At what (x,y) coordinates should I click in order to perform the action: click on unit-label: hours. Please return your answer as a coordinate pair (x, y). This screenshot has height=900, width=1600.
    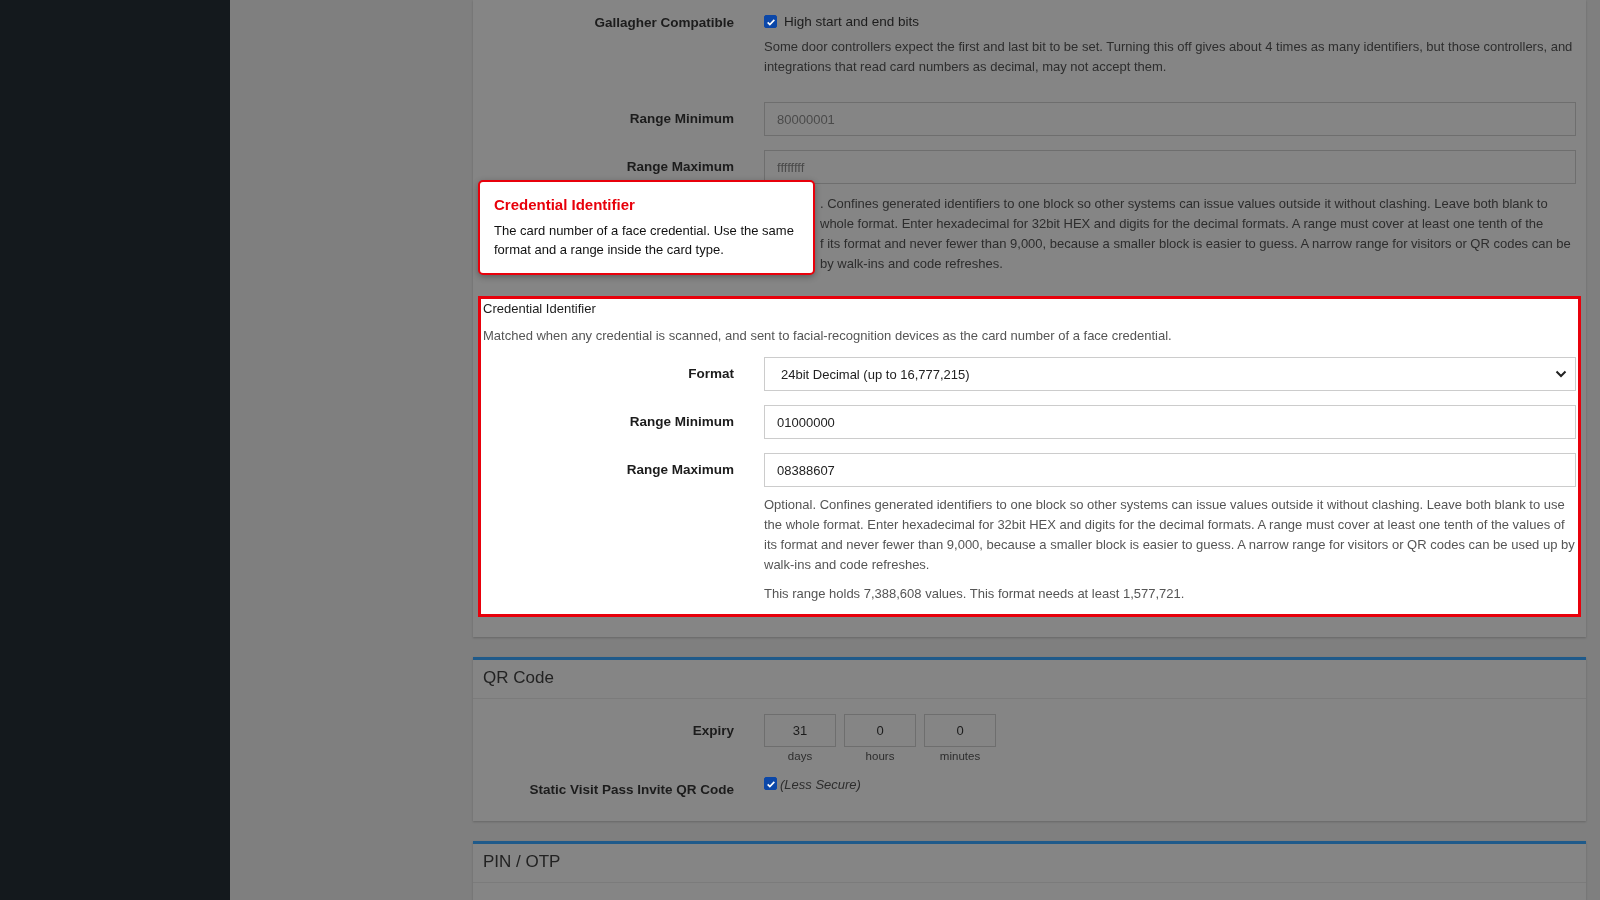
    Looking at the image, I should click on (880, 756).